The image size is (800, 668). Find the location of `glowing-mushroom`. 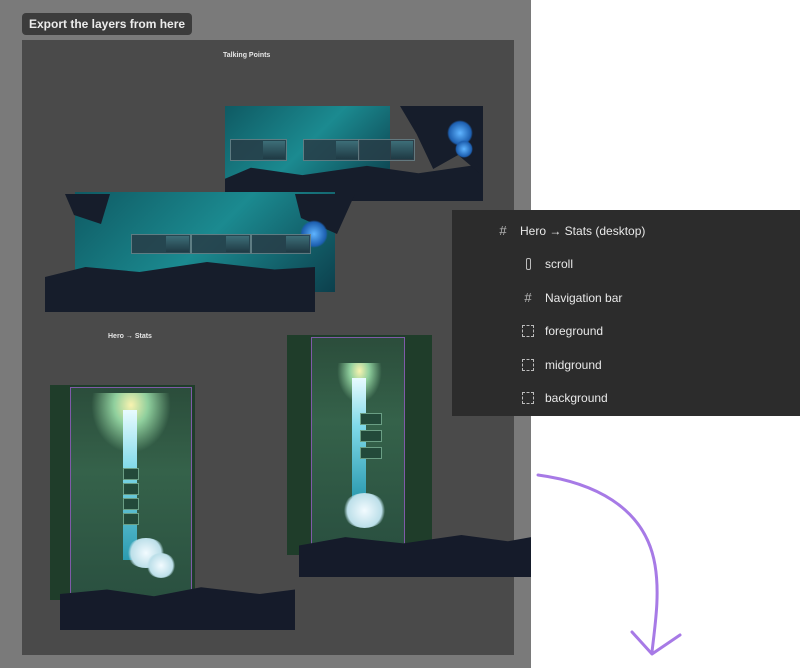

glowing-mushroom is located at coordinates (464, 149).